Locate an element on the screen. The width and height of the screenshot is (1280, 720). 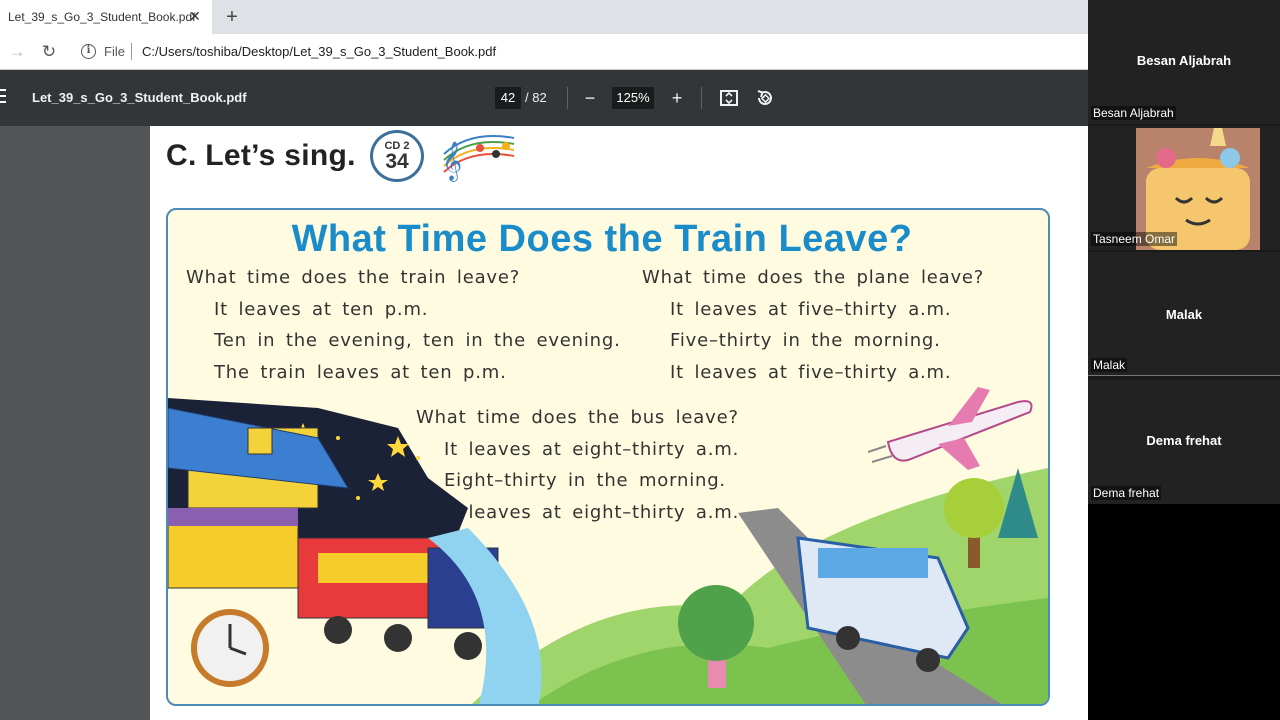
song-title: What Time Does the Train Leave? is located at coordinates (602, 239).